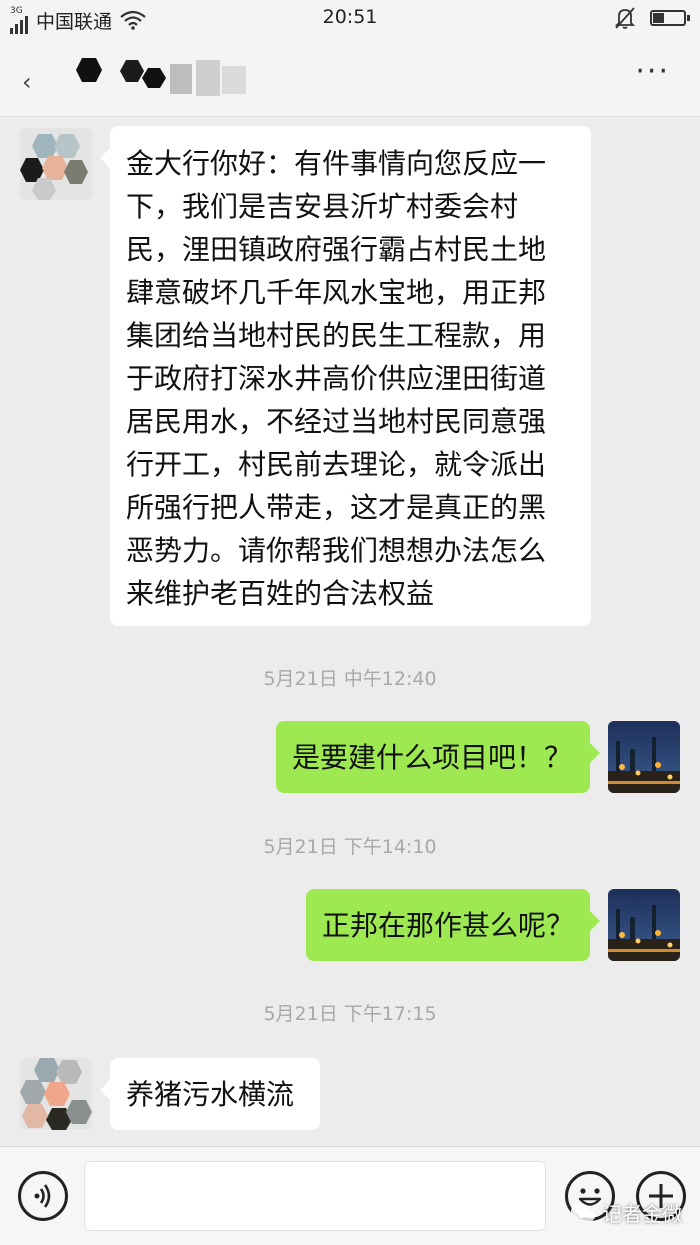 This screenshot has width=700, height=1245. I want to click on chat-title-mosaic, so click(161, 77).